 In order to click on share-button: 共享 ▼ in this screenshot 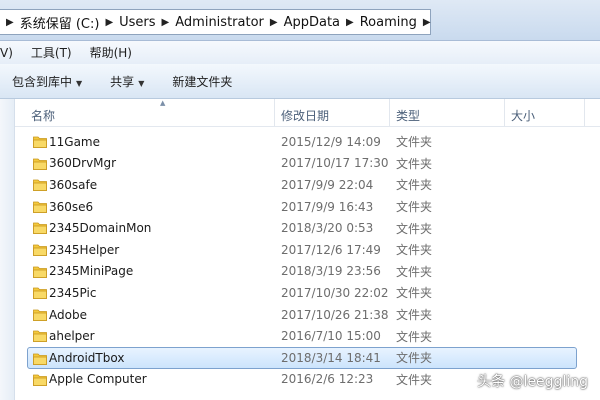, I will do `click(127, 81)`.